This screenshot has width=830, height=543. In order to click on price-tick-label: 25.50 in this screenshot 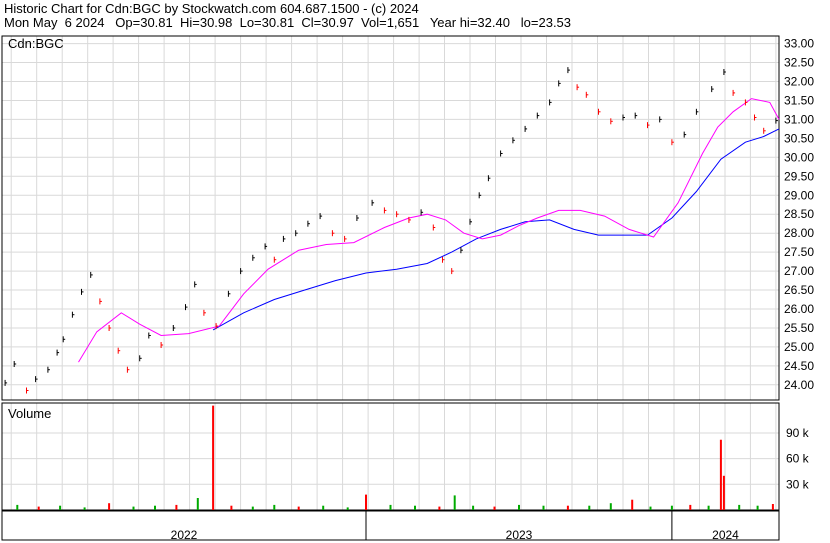, I will do `click(799, 328)`.